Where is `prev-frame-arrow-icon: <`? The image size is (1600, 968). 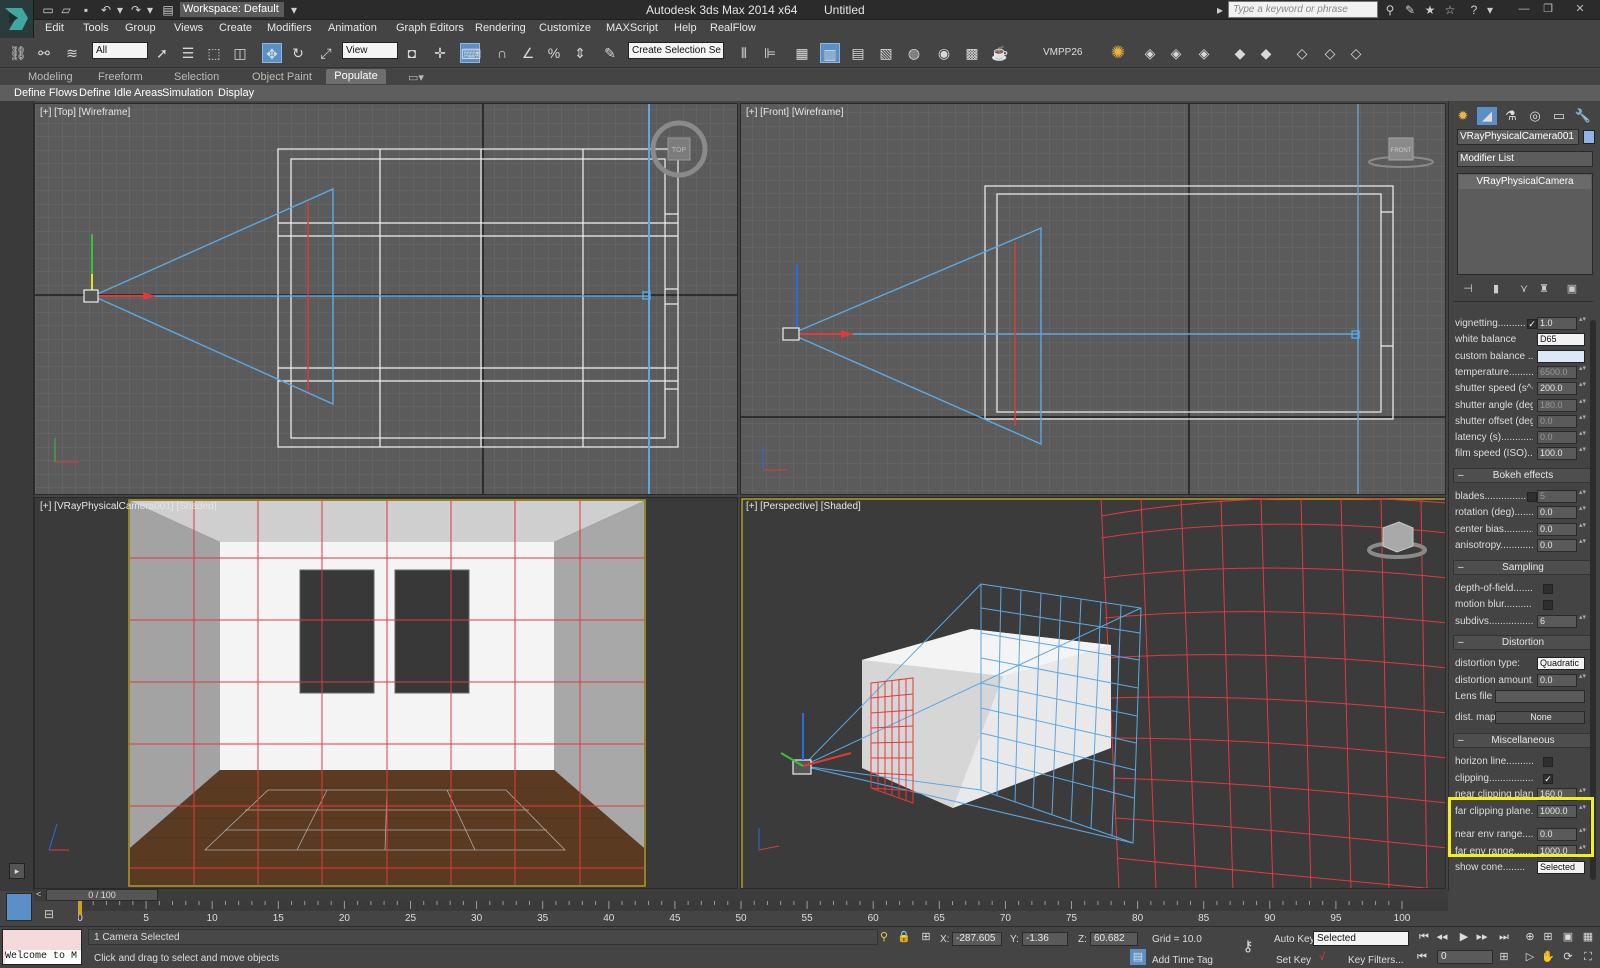
prev-frame-arrow-icon: < is located at coordinates (38, 894).